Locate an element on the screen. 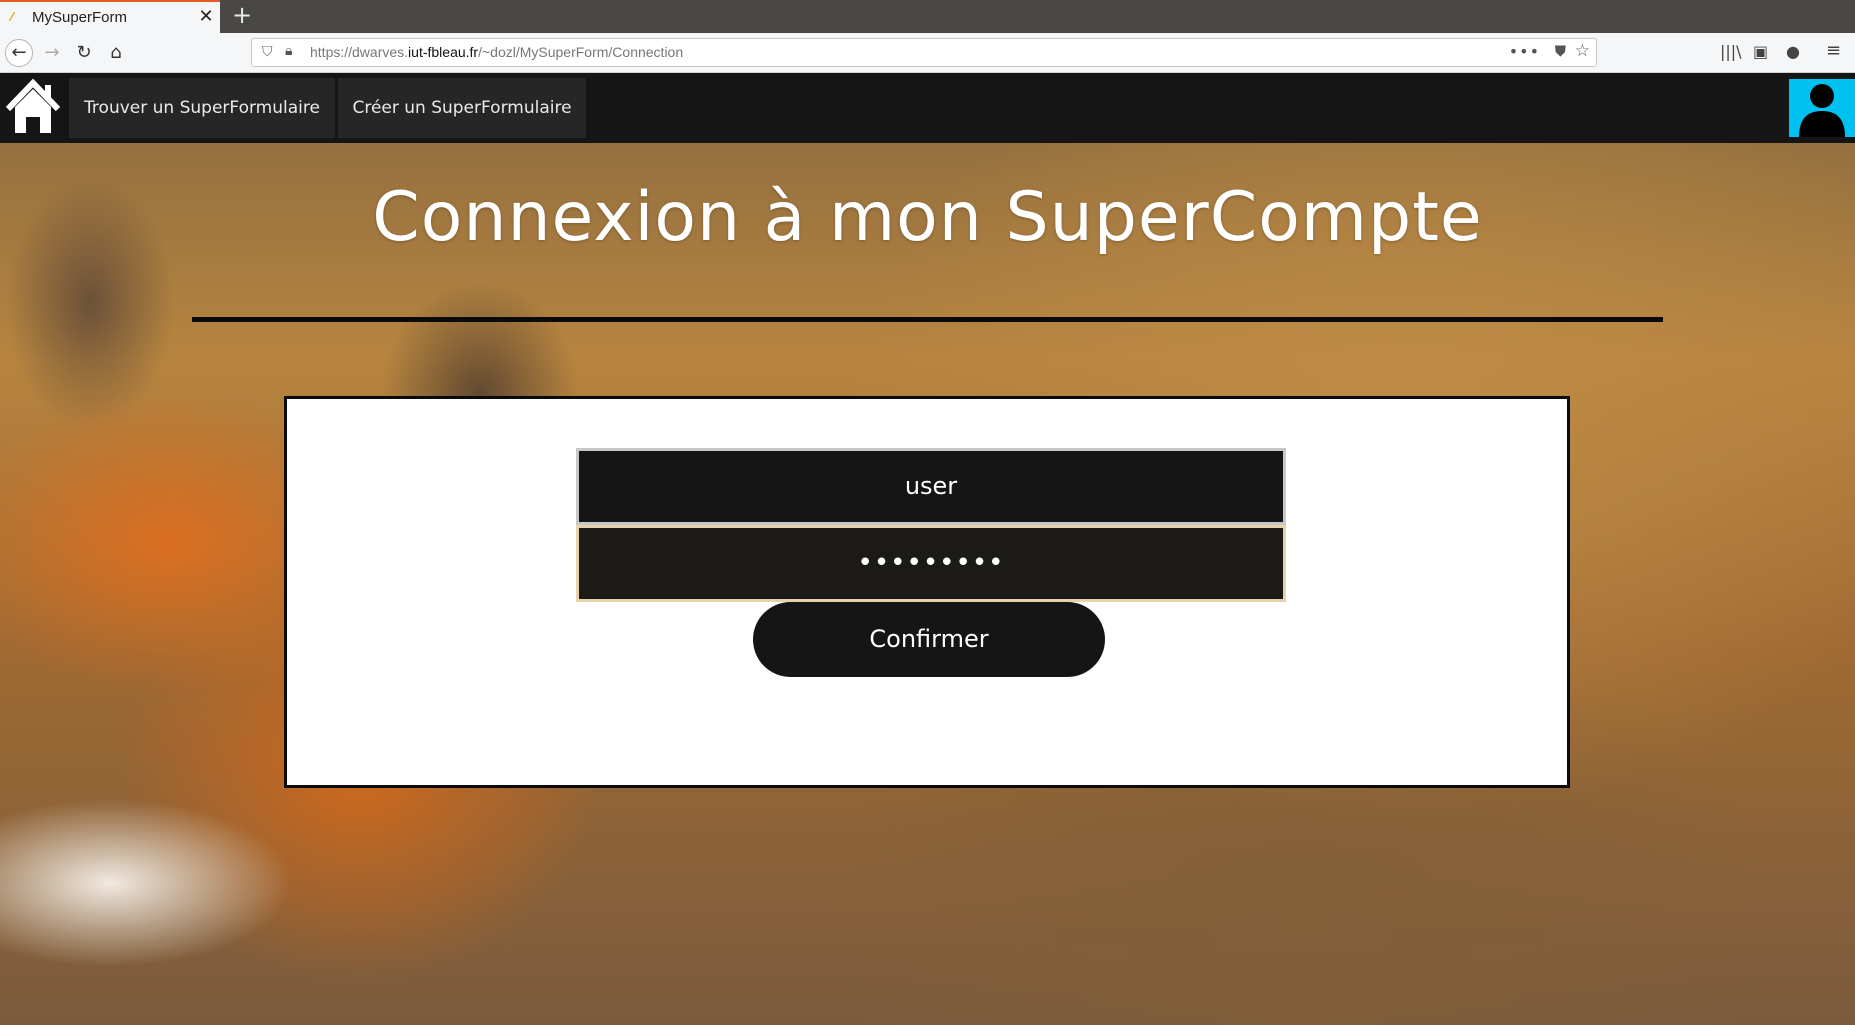 Image resolution: width=1855 pixels, height=1025 pixels. reload-button: ↻ is located at coordinates (84, 53).